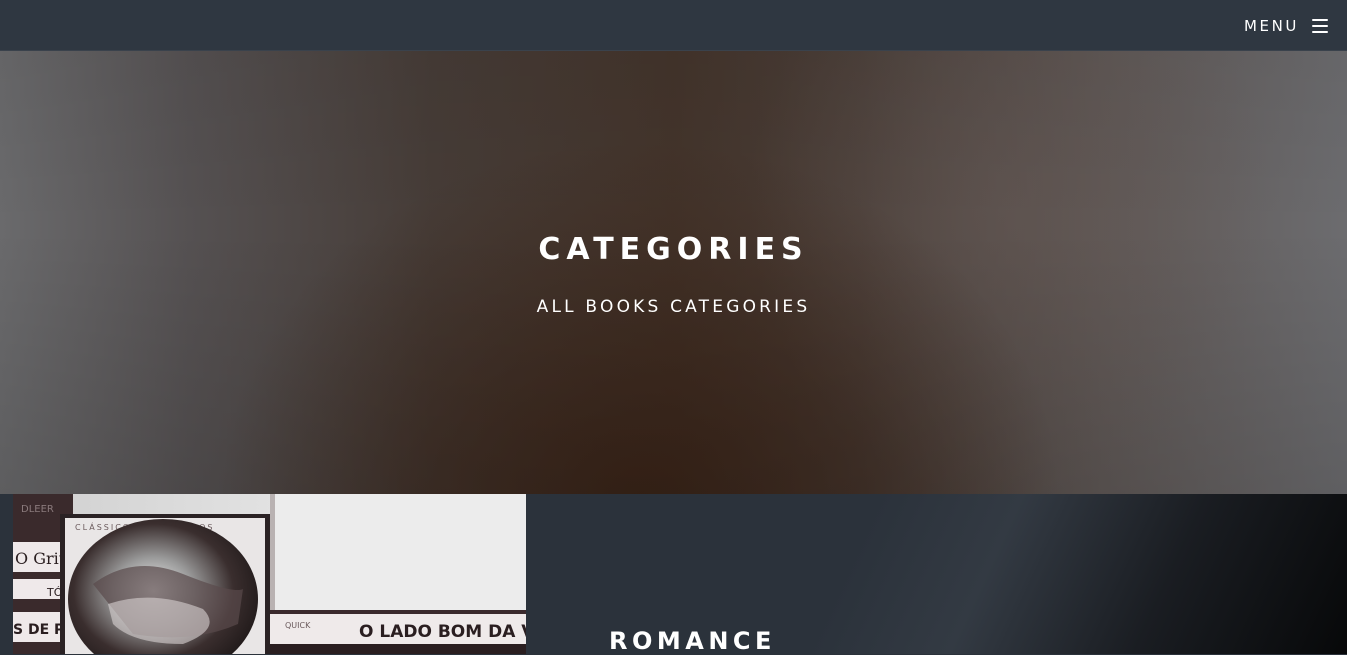 This screenshot has width=1347, height=655. Describe the element at coordinates (1320, 26) in the screenshot. I see `hamburger-icon` at that location.